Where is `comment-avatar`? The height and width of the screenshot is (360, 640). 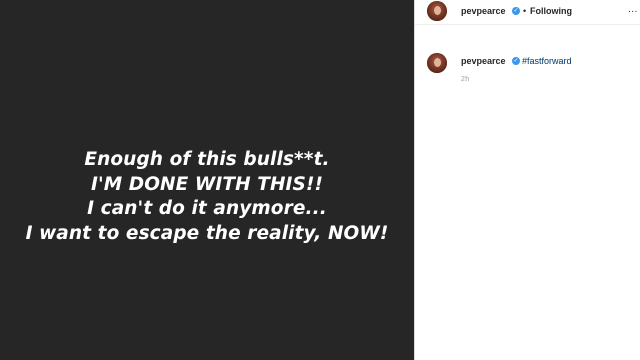
comment-avatar is located at coordinates (437, 63).